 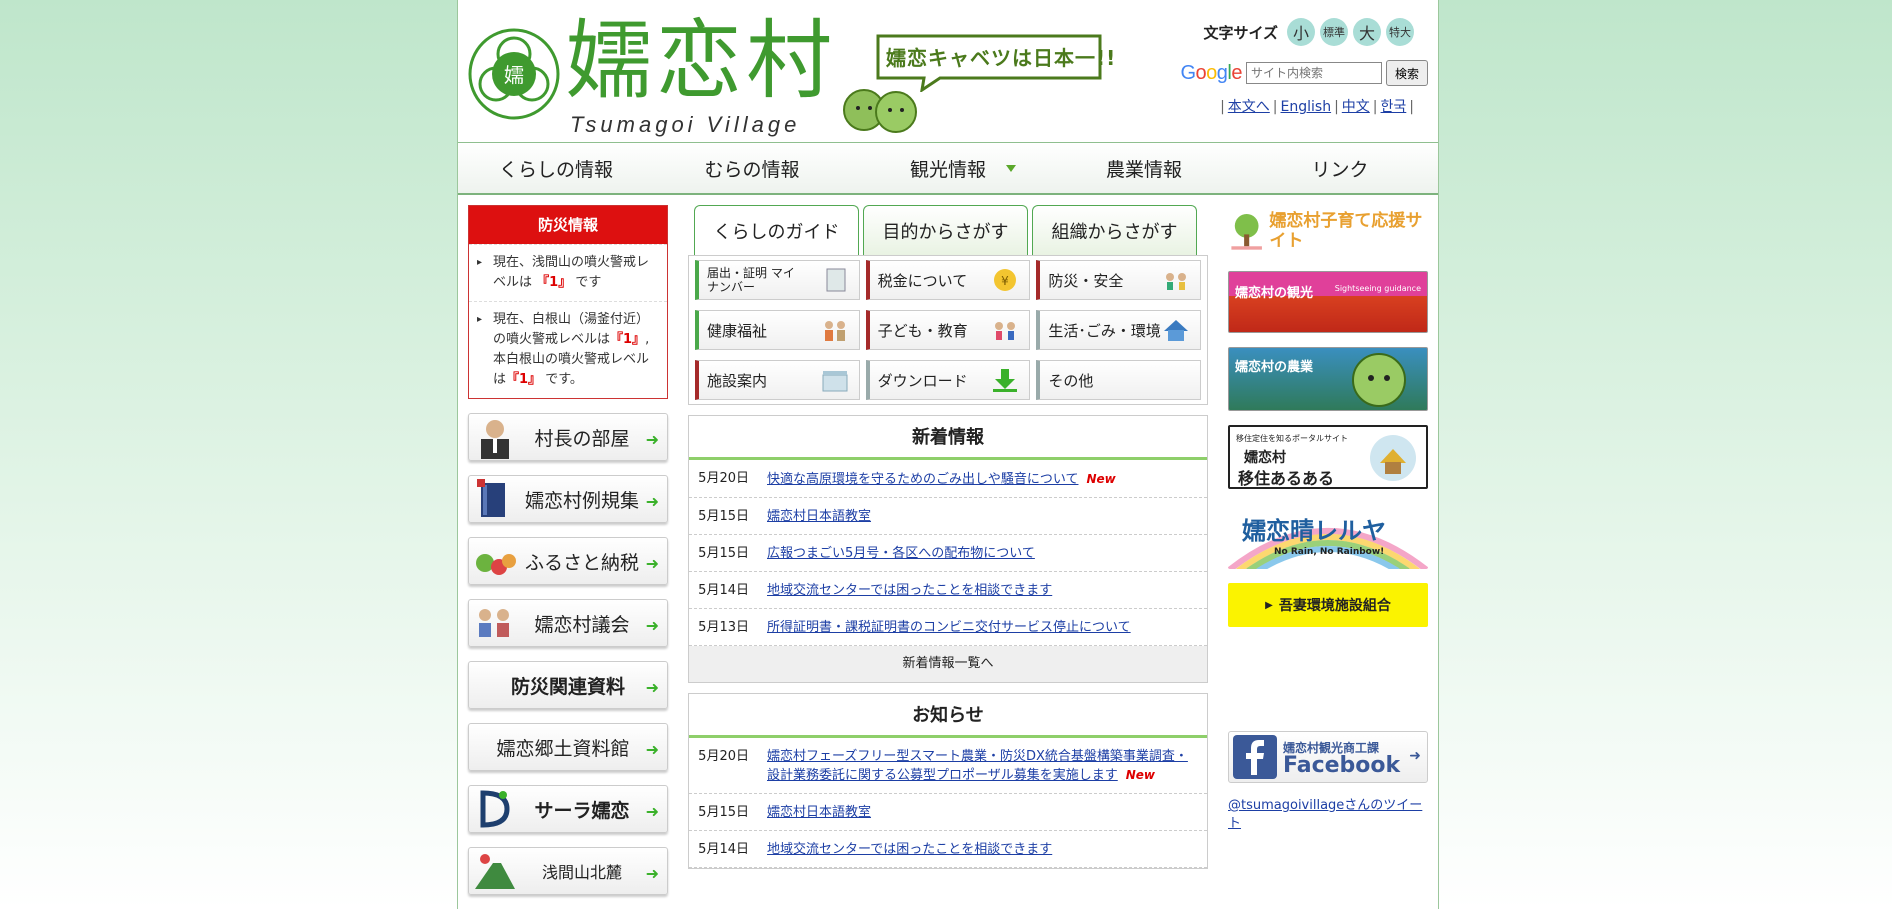 What do you see at coordinates (1313, 73) in the screenshot?
I see `search-input` at bounding box center [1313, 73].